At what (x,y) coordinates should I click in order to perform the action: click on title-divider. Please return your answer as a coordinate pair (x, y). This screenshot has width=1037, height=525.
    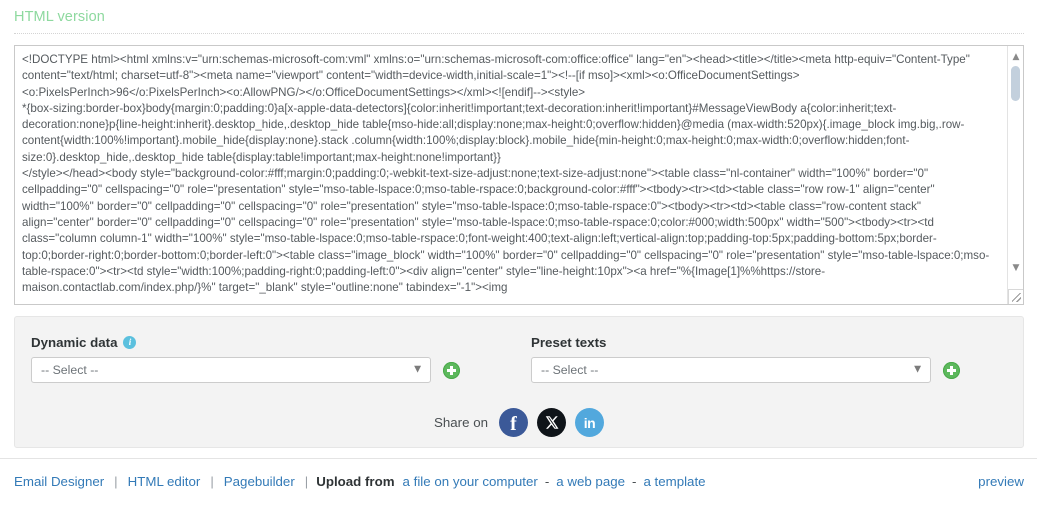
    Looking at the image, I should click on (519, 34).